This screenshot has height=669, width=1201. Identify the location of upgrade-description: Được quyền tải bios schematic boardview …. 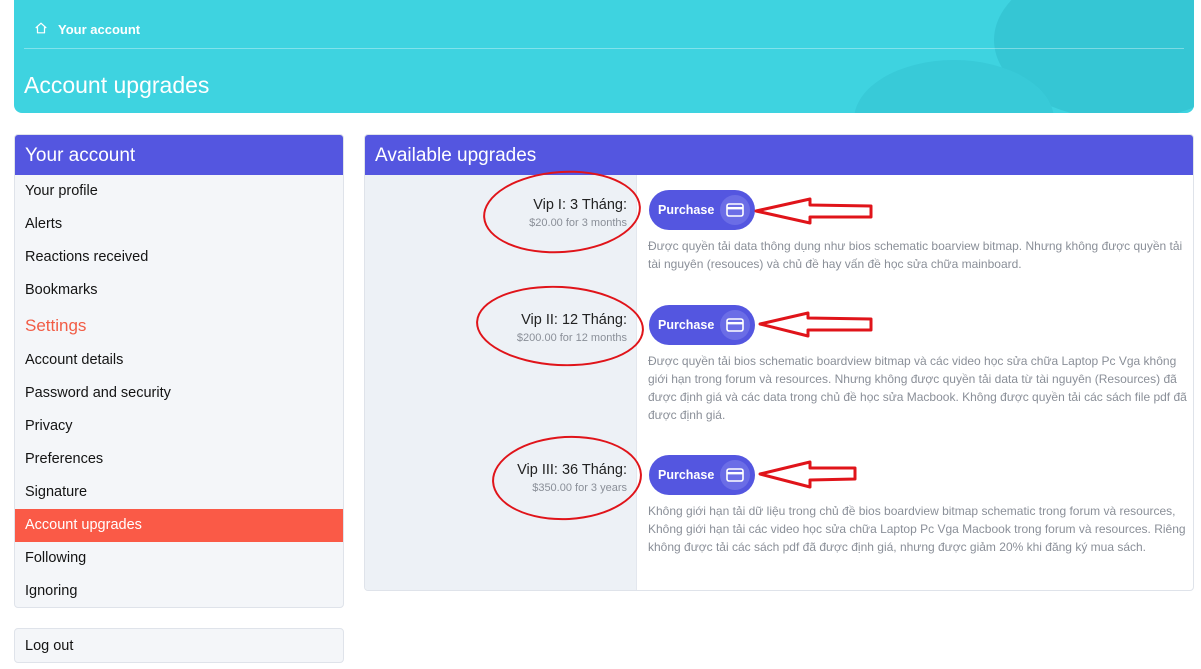
(917, 388).